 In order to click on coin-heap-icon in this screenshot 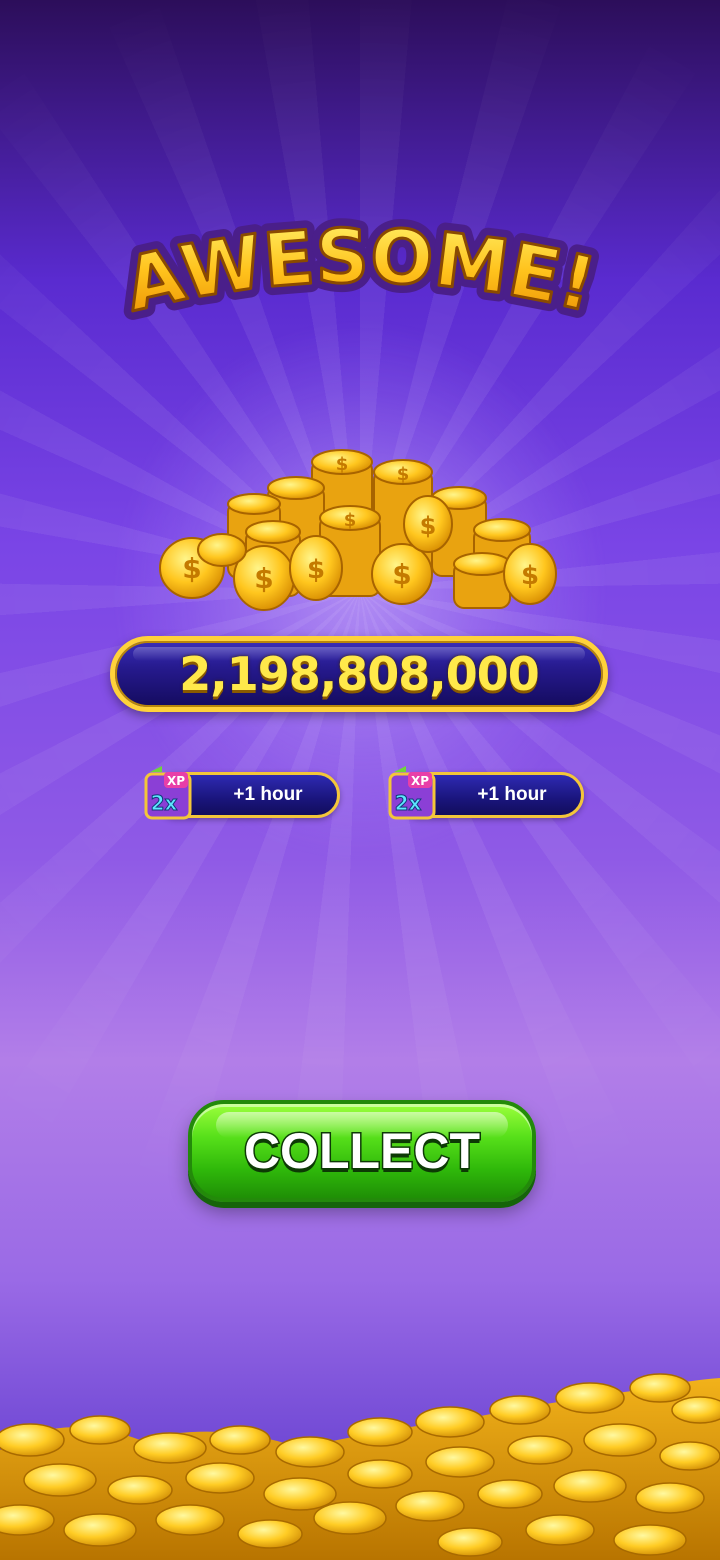, I will do `click(360, 1466)`.